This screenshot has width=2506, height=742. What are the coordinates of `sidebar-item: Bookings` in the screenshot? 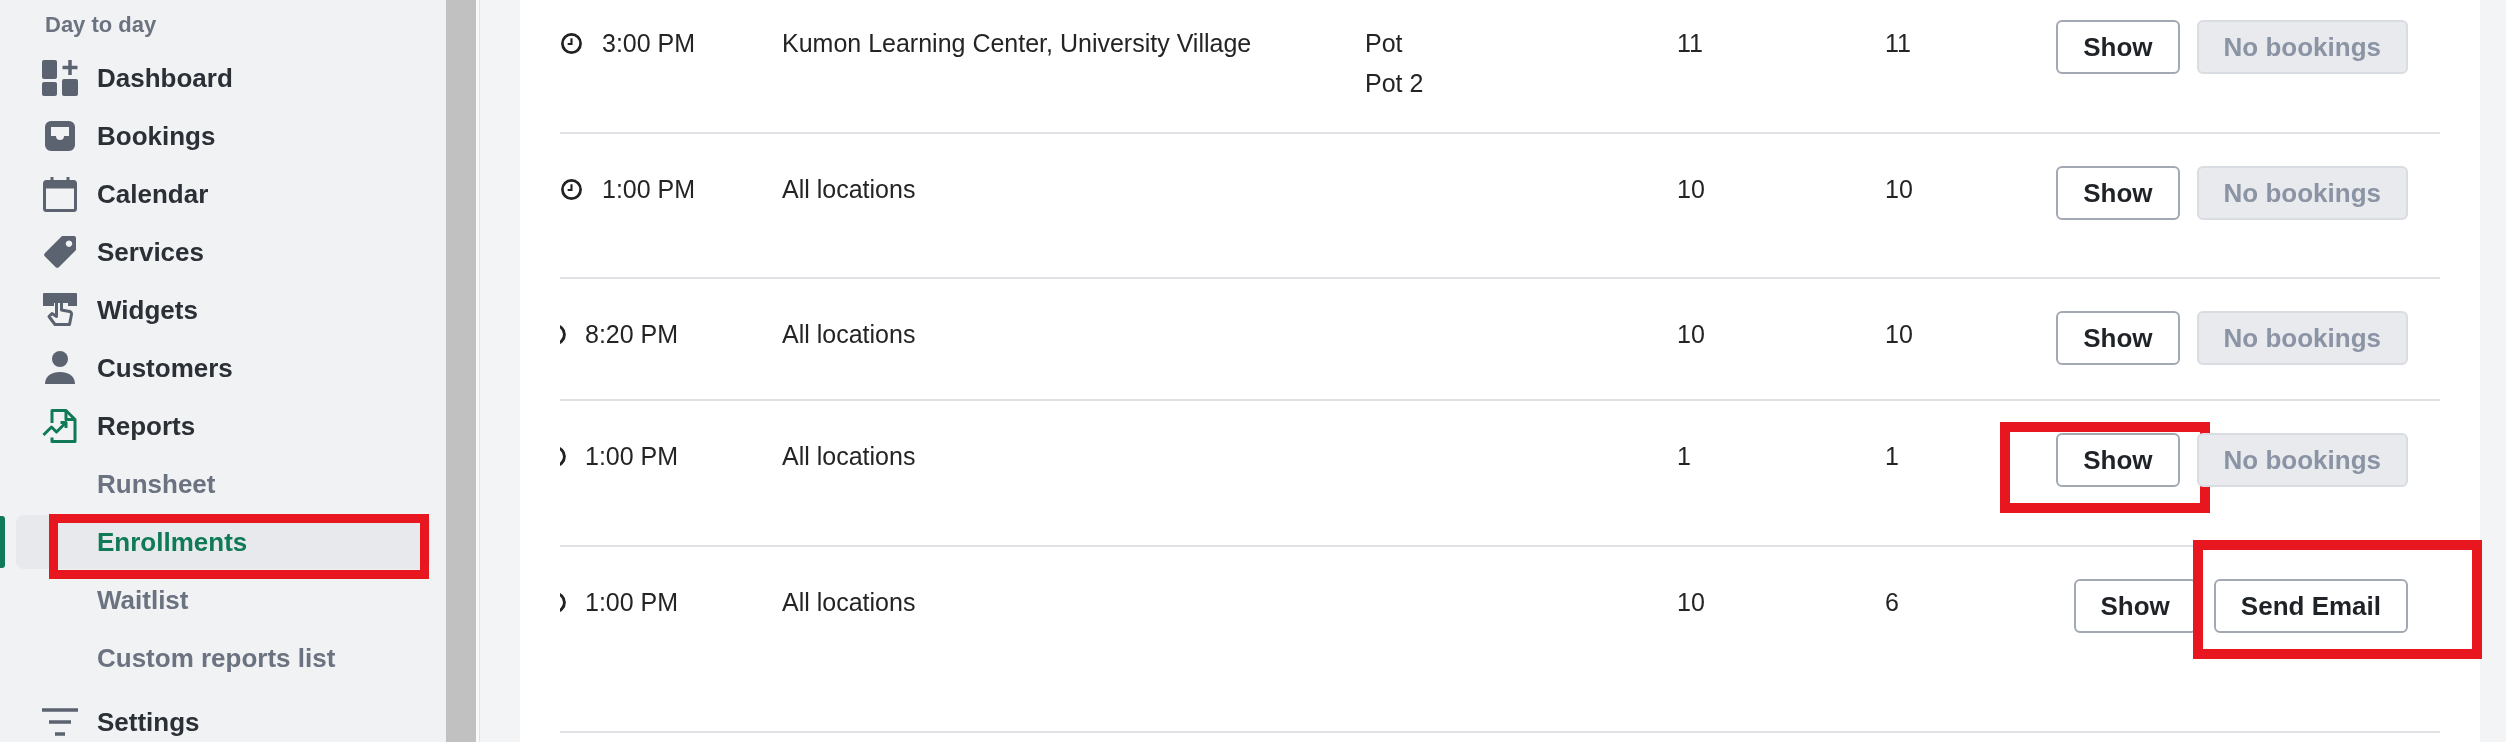 It's located at (223, 136).